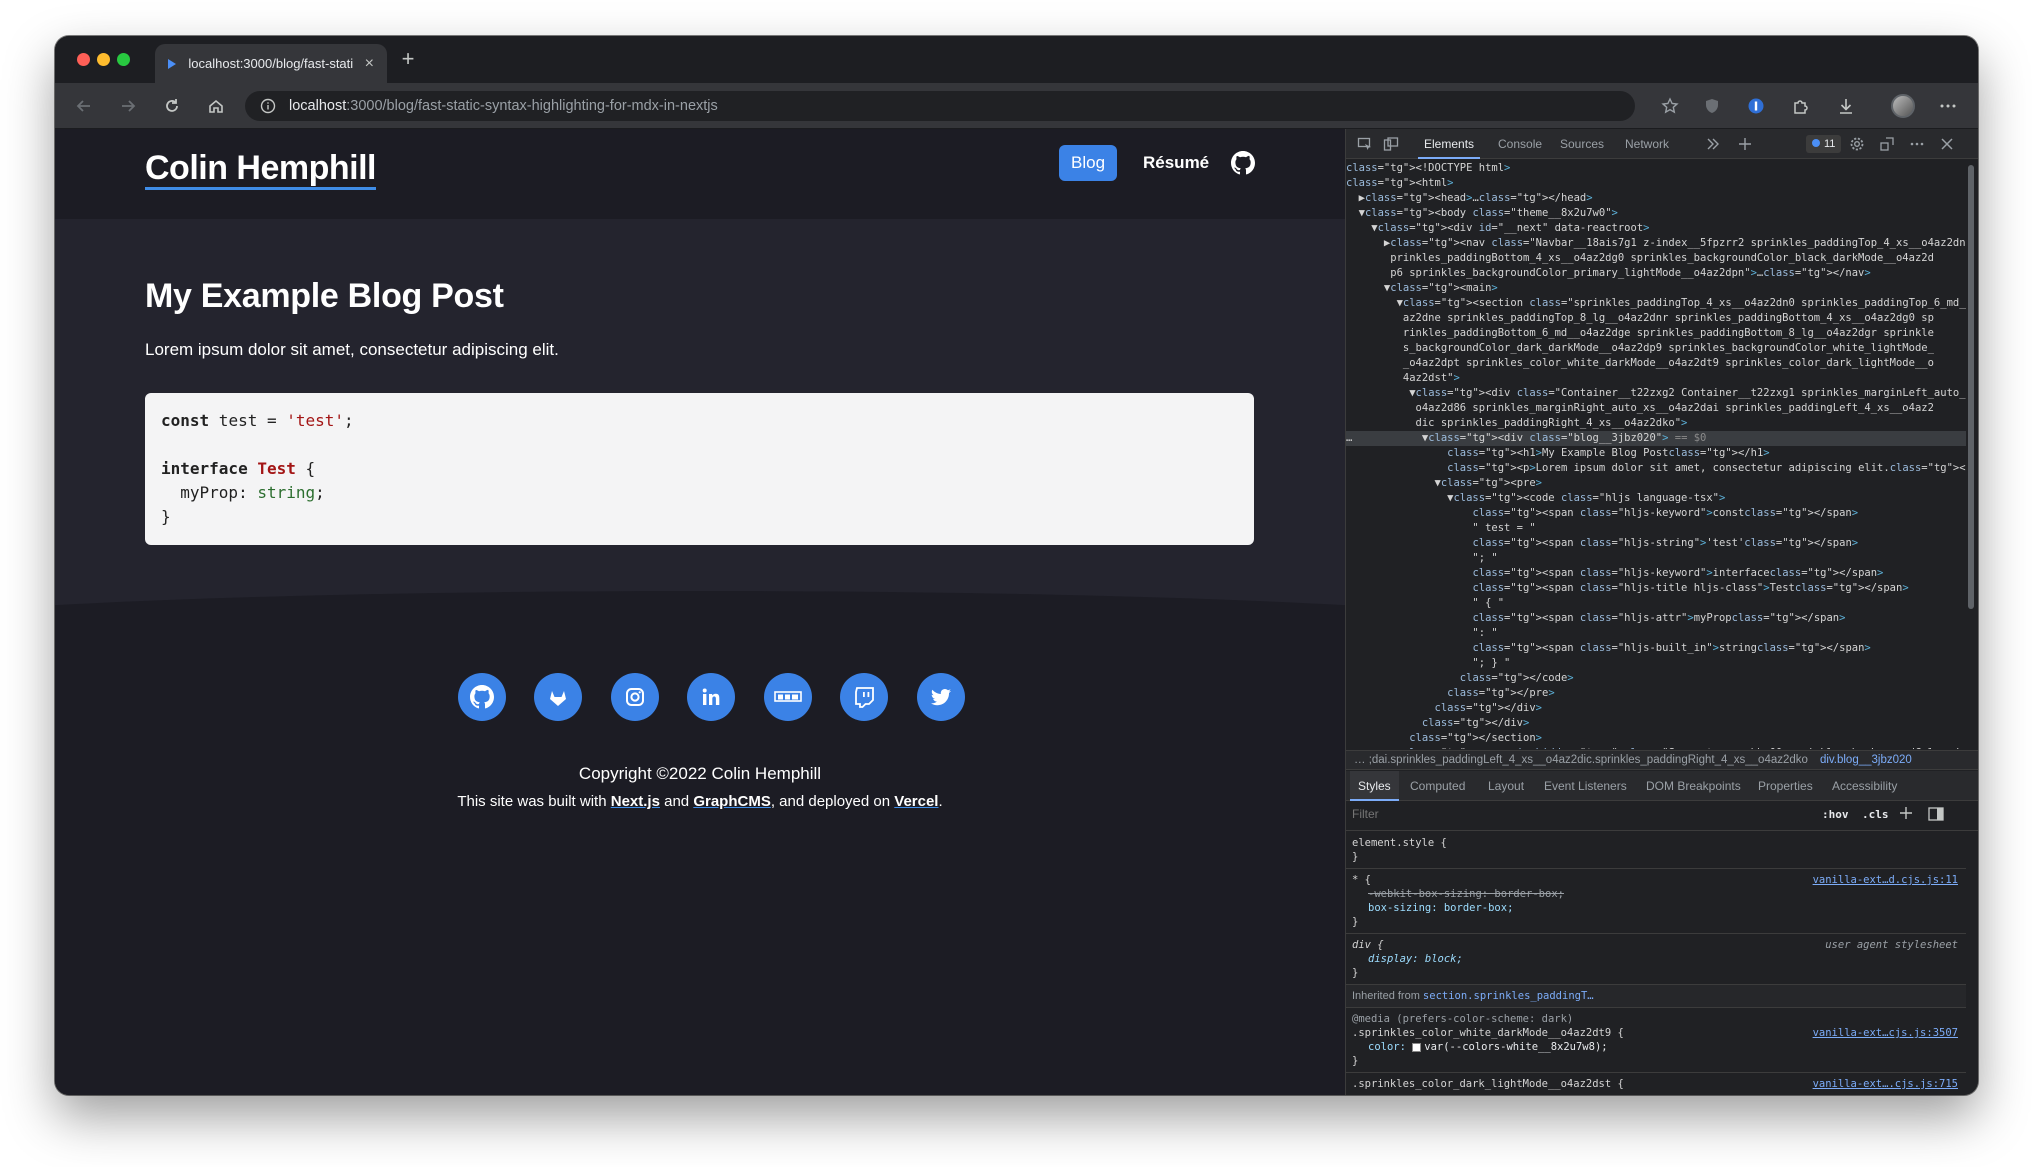 This screenshot has height=1167, width=2032. I want to click on dom-node-line: ▼class="tg"><pre>, so click(1656, 483).